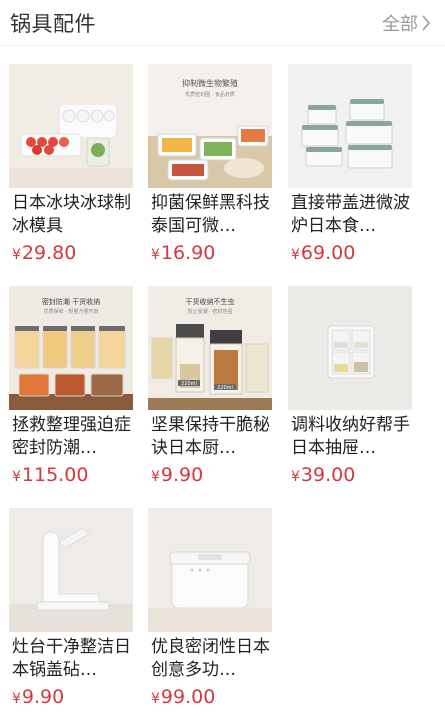  I want to click on spice-box-image, so click(350, 348).